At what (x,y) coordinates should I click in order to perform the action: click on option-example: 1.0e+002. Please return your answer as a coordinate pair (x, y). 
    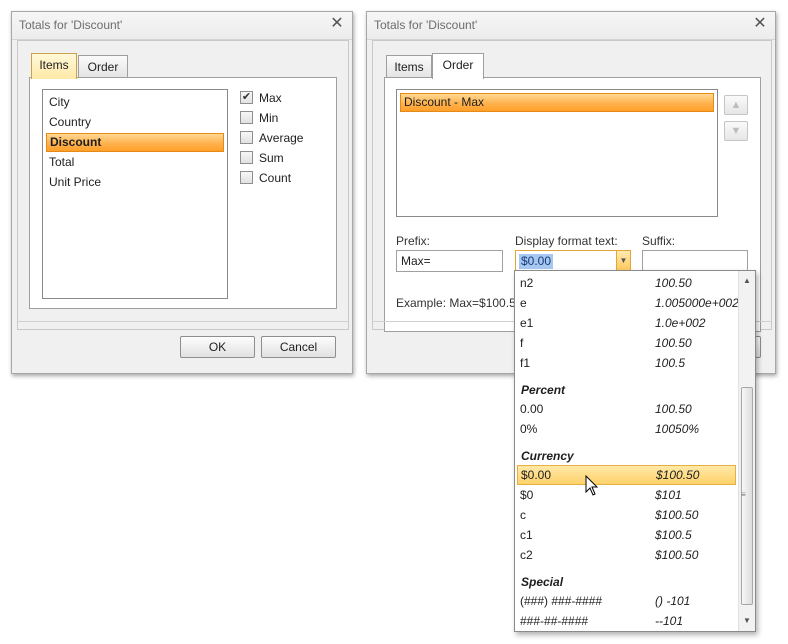
    Looking at the image, I should click on (680, 323).